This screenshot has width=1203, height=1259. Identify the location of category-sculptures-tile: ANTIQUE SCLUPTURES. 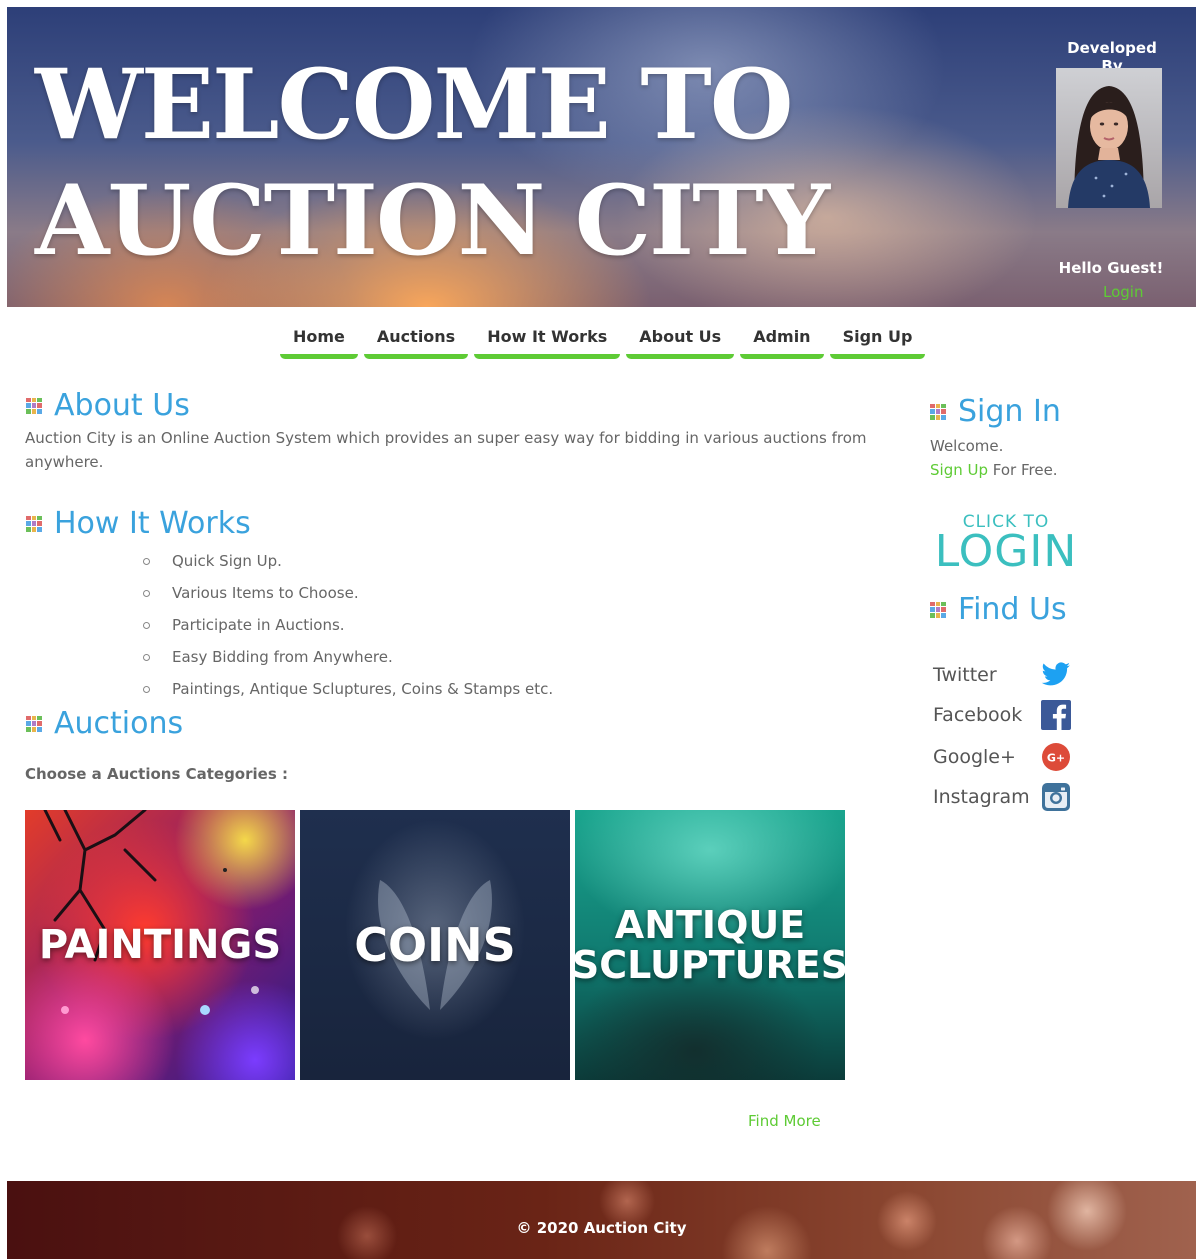
(710, 945).